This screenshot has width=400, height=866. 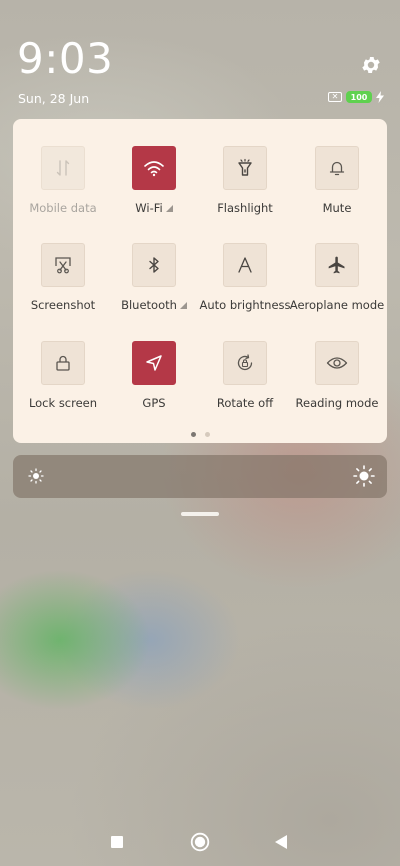 What do you see at coordinates (359, 97) in the screenshot?
I see `battery-icon: 100` at bounding box center [359, 97].